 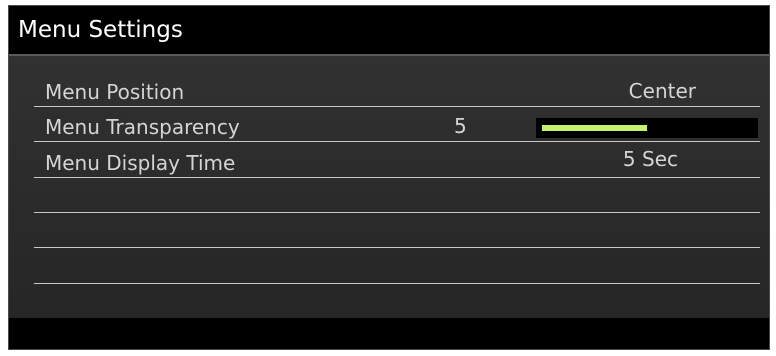 What do you see at coordinates (662, 91) in the screenshot?
I see `menu-position-value: Center` at bounding box center [662, 91].